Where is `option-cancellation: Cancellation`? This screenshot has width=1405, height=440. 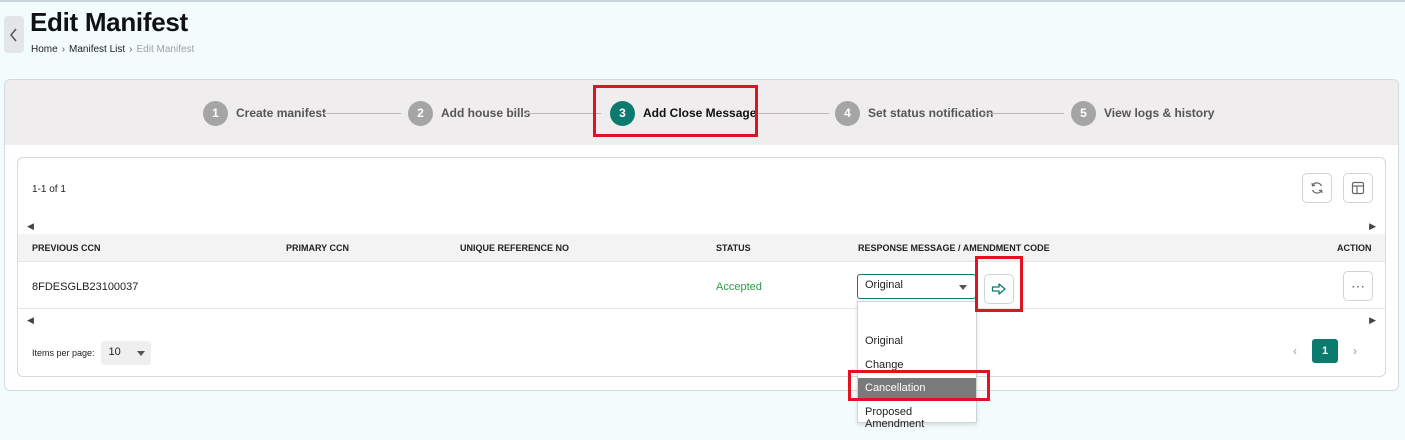 option-cancellation: Cancellation is located at coordinates (917, 388).